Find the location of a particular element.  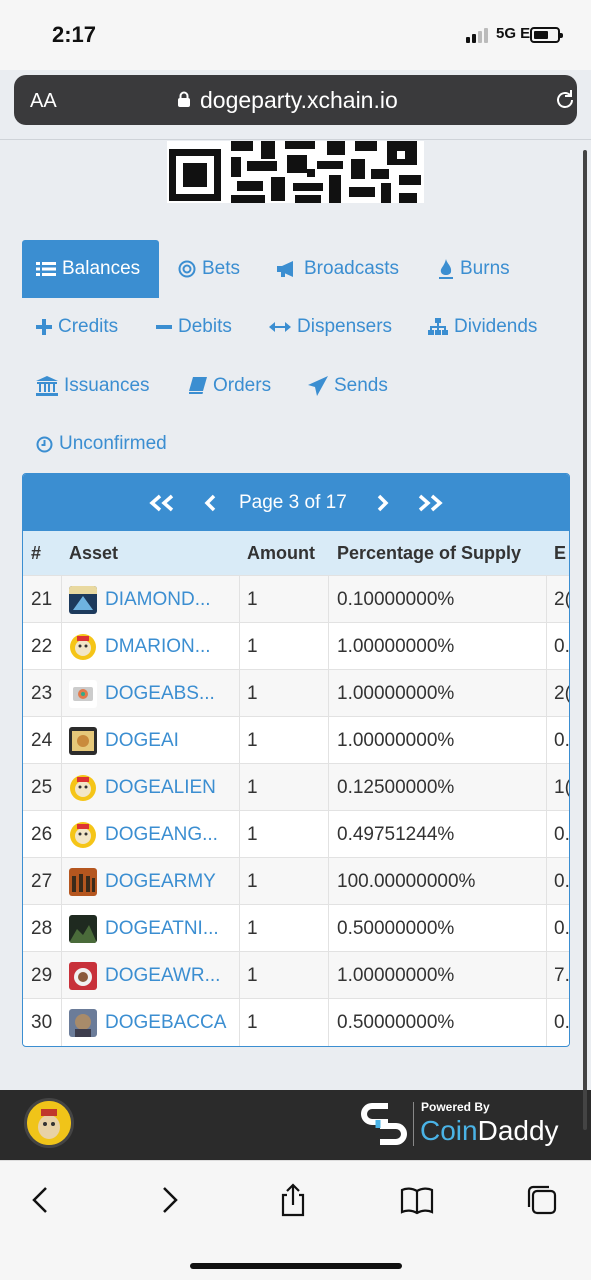

asset-link: DOGEAI is located at coordinates (142, 741).